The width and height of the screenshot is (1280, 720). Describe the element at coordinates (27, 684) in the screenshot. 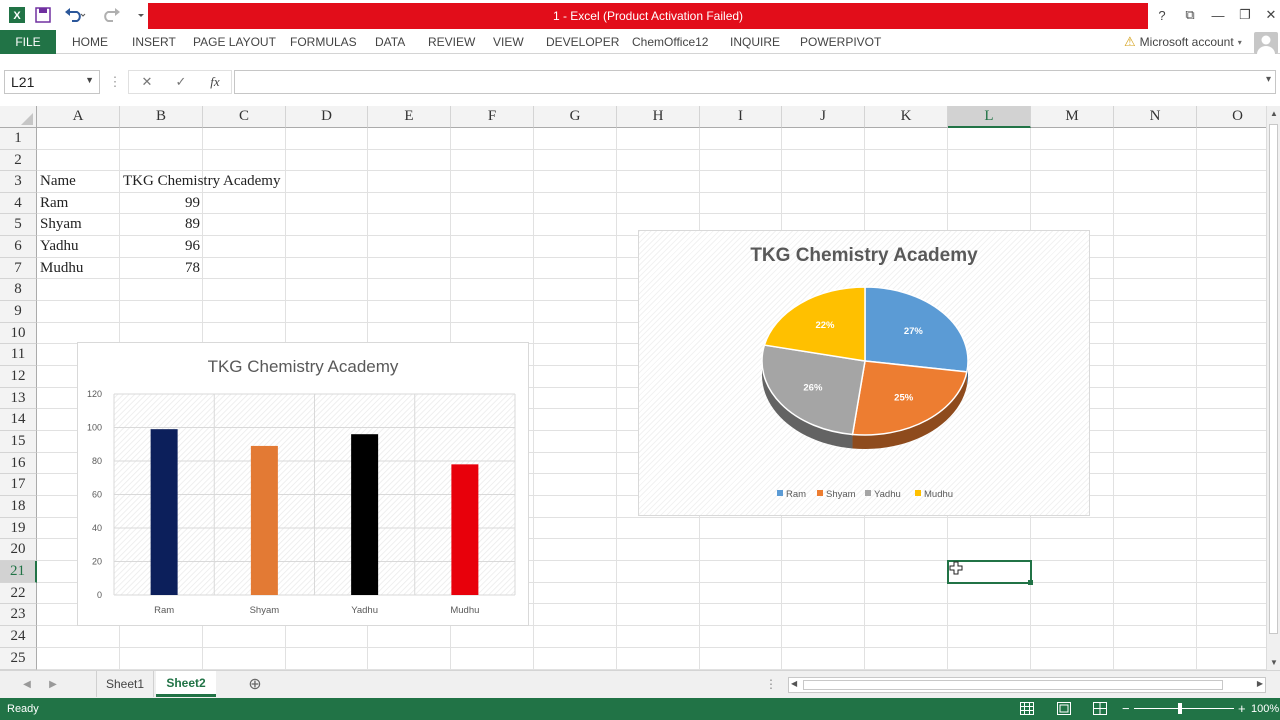

I see `scroll-tabs-left-icon: ◀` at that location.